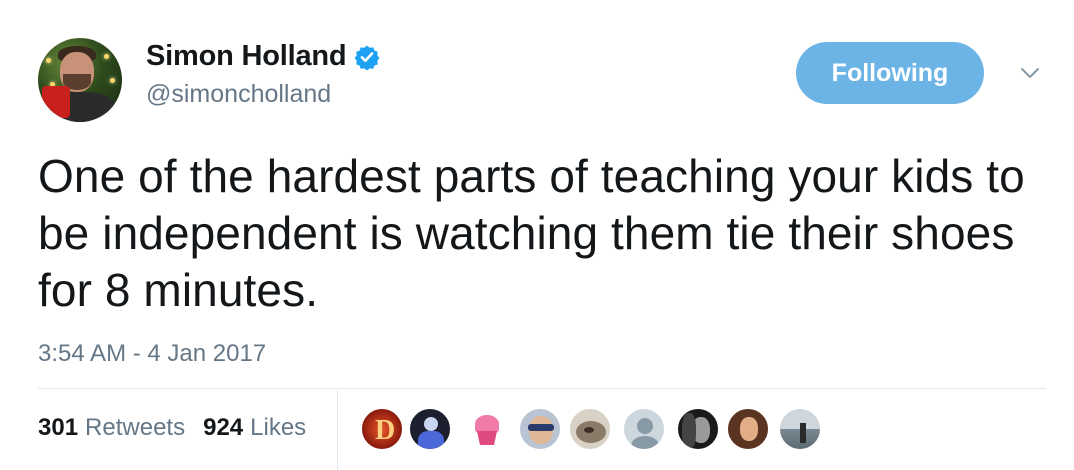  Describe the element at coordinates (382, 429) in the screenshot. I see `liker-avatar-d: D` at that location.